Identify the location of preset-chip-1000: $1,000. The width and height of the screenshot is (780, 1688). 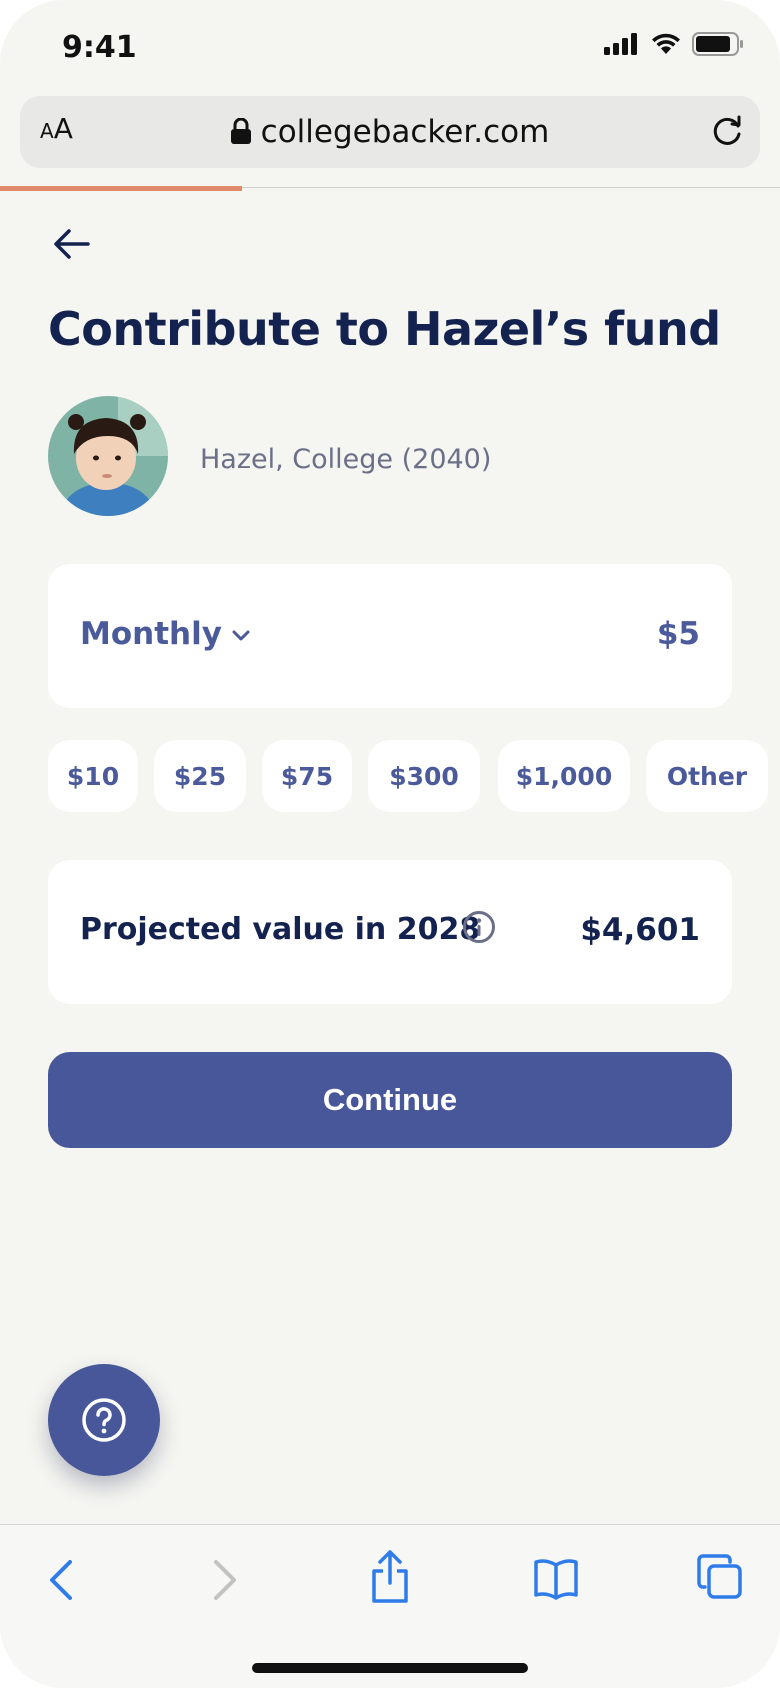
(564, 776).